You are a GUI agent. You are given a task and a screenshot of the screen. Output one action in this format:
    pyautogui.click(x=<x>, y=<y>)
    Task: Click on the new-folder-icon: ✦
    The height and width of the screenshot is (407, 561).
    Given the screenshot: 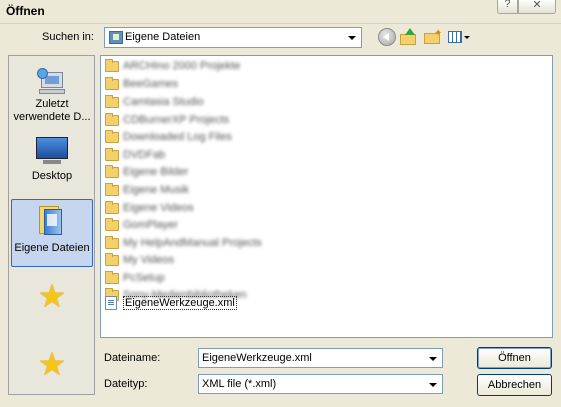 What is the action you would take?
    pyautogui.click(x=433, y=37)
    